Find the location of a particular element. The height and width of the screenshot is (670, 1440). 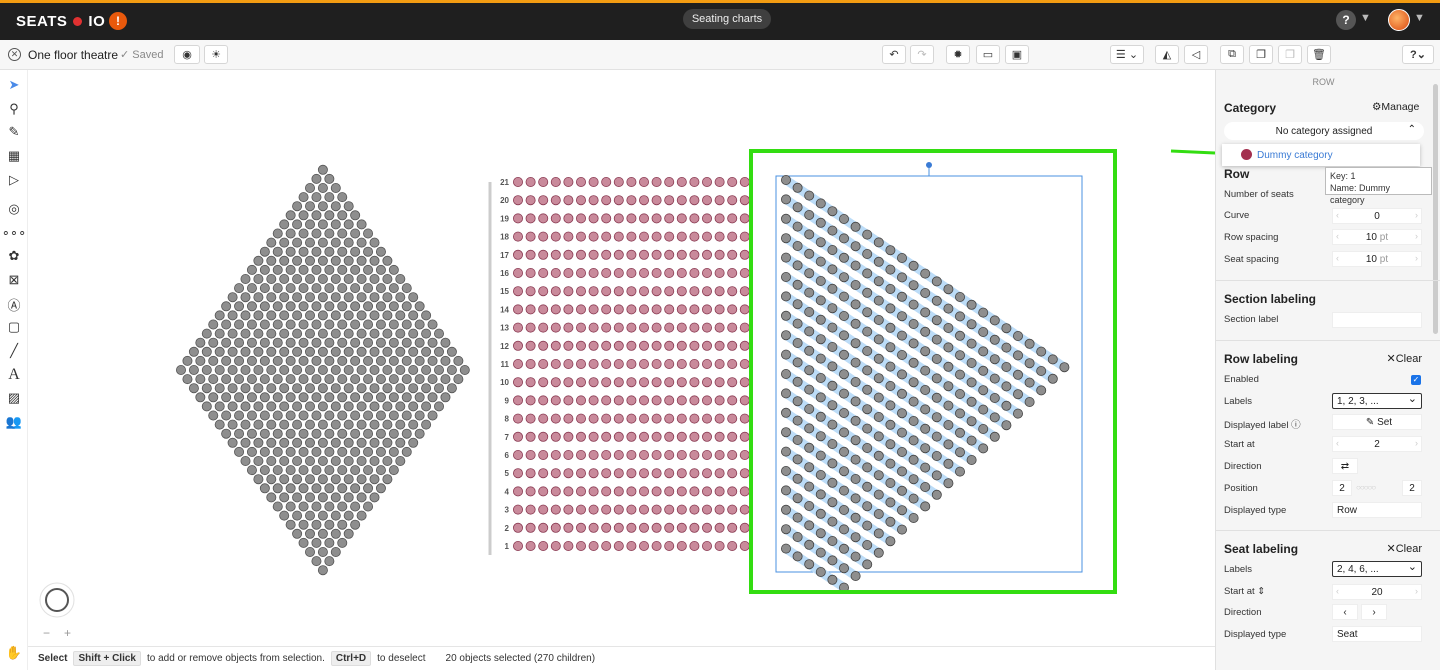

people-tool-icon: 👥 is located at coordinates (14, 422).